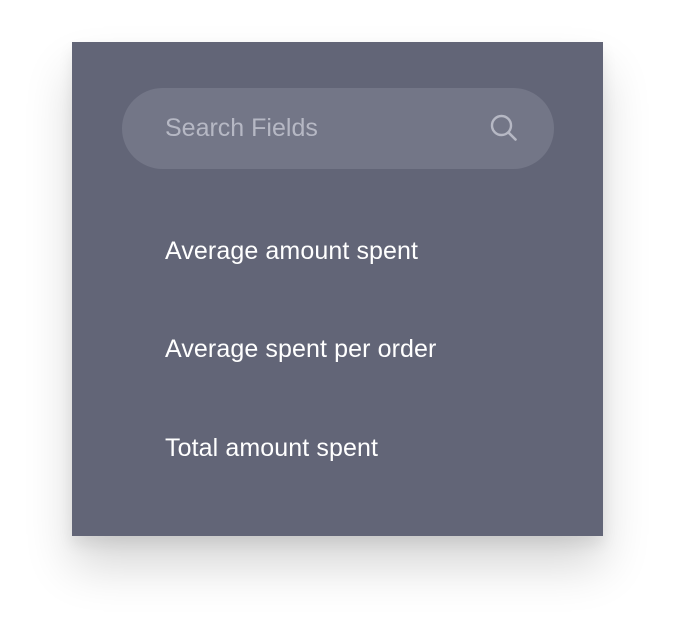 The height and width of the screenshot is (638, 675). I want to click on field-item-label: Average spent per order, so click(301, 349).